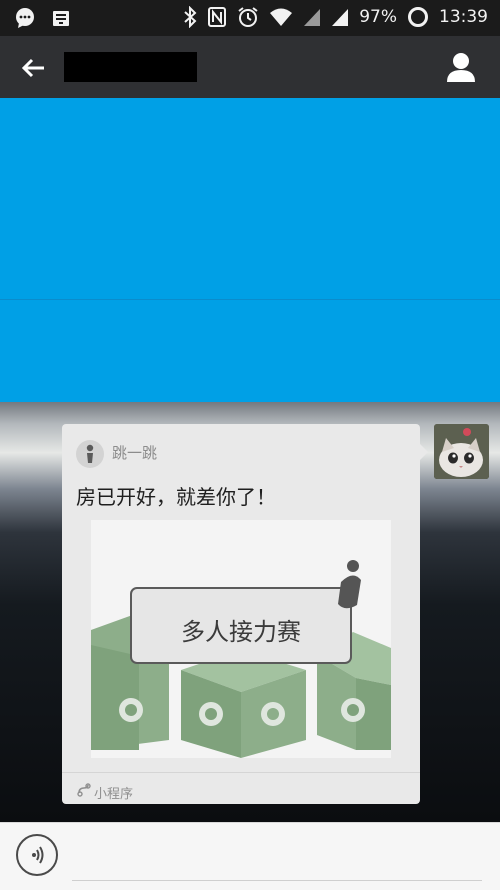 This screenshot has height=890, width=500. I want to click on battery-percent: 97%, so click(378, 17).